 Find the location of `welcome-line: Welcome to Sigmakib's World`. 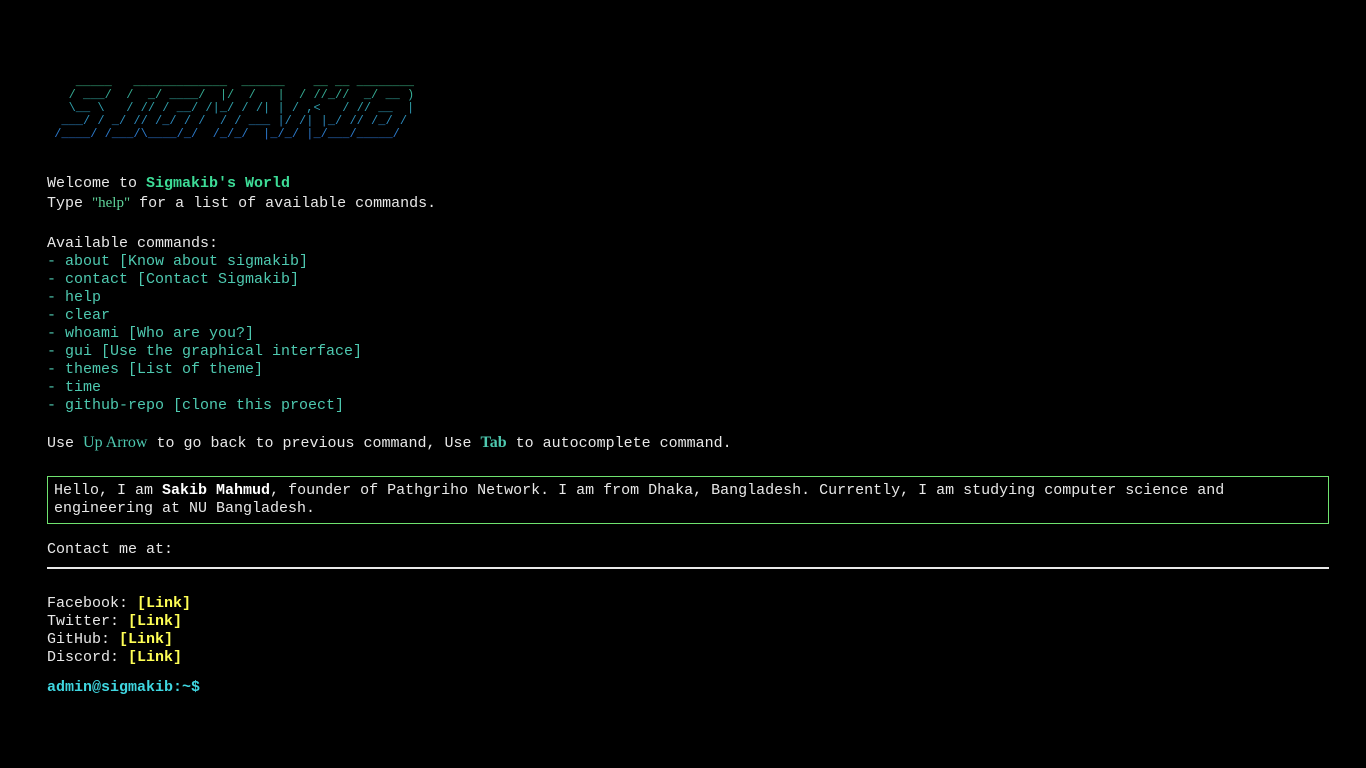

welcome-line: Welcome to Sigmakib's World is located at coordinates (168, 184).